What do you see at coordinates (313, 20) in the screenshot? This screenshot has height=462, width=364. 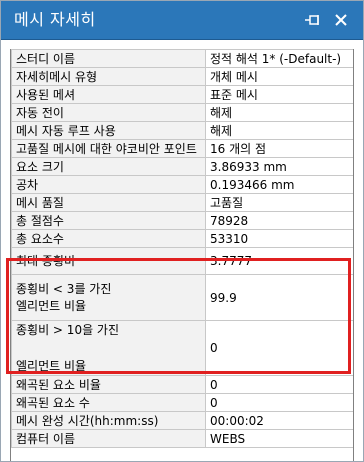 I see `pin-icon` at bounding box center [313, 20].